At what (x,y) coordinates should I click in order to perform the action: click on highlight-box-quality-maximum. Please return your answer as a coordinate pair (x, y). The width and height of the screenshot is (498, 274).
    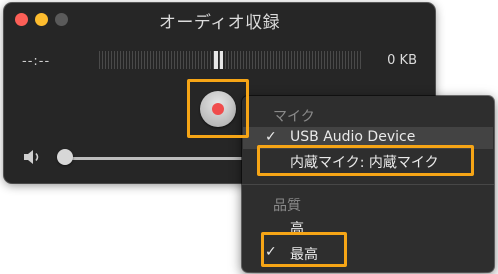
    Looking at the image, I should click on (304, 249).